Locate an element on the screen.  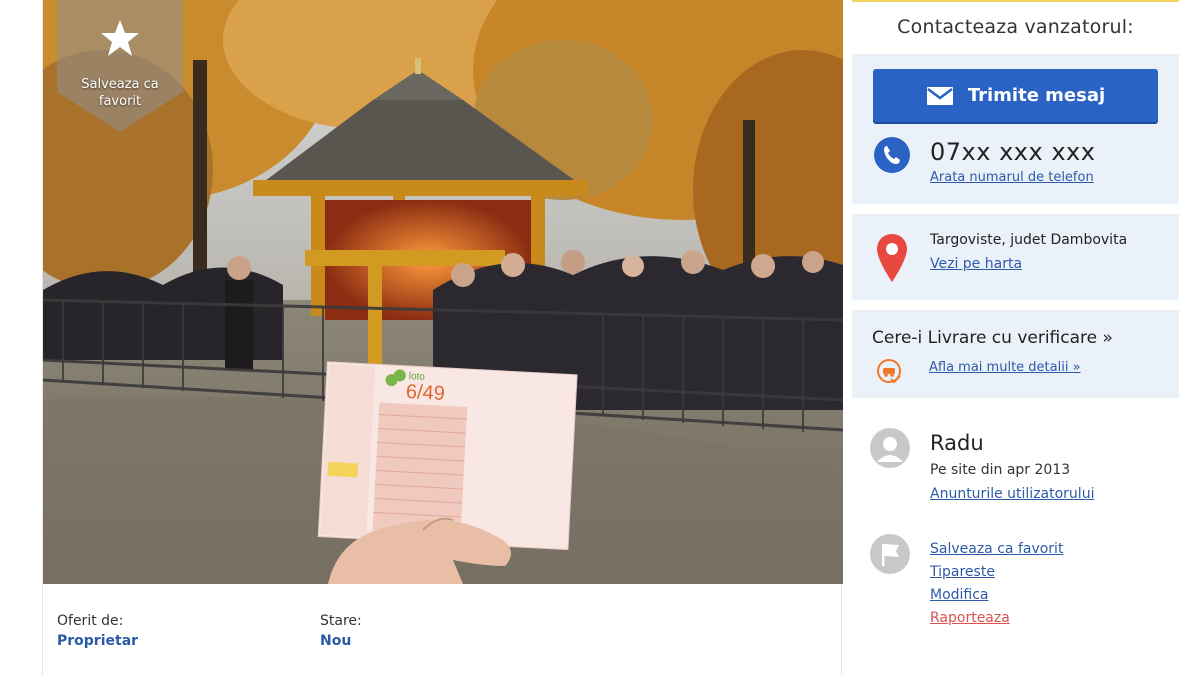
envelope-icon is located at coordinates (939, 95).